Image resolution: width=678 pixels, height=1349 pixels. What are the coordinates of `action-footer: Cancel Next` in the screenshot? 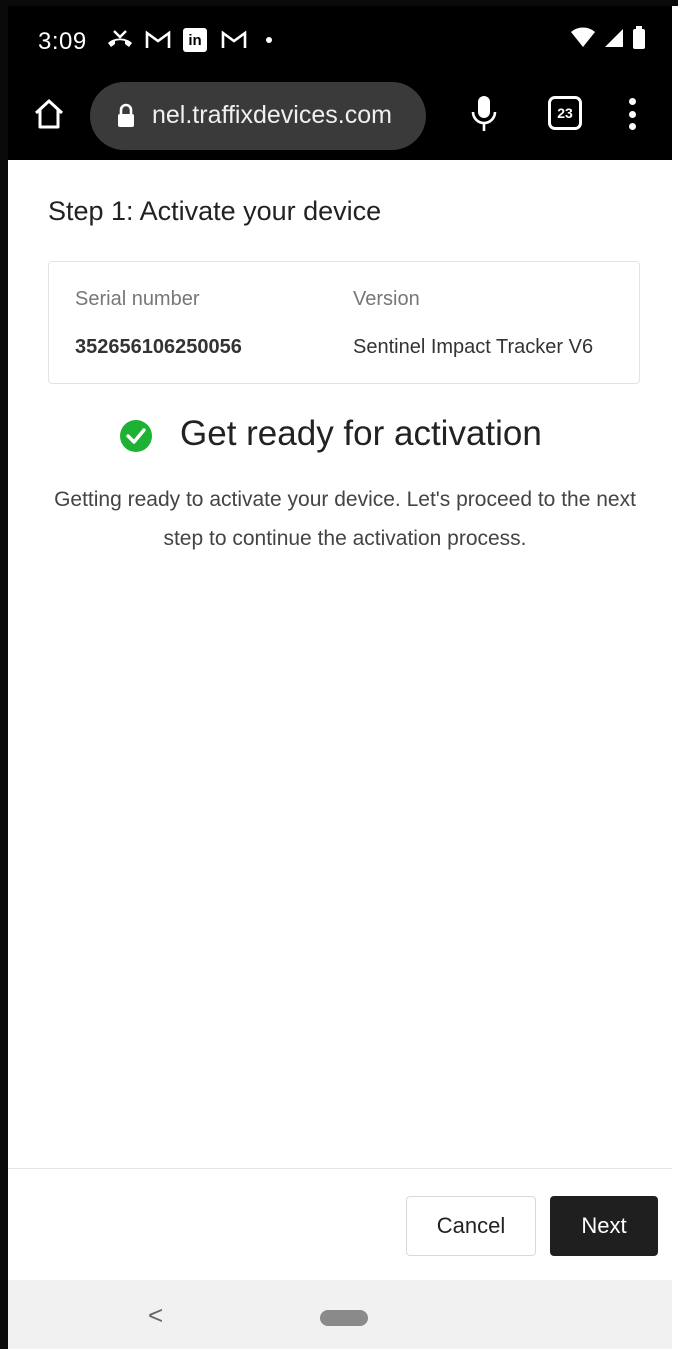 It's located at (340, 1223).